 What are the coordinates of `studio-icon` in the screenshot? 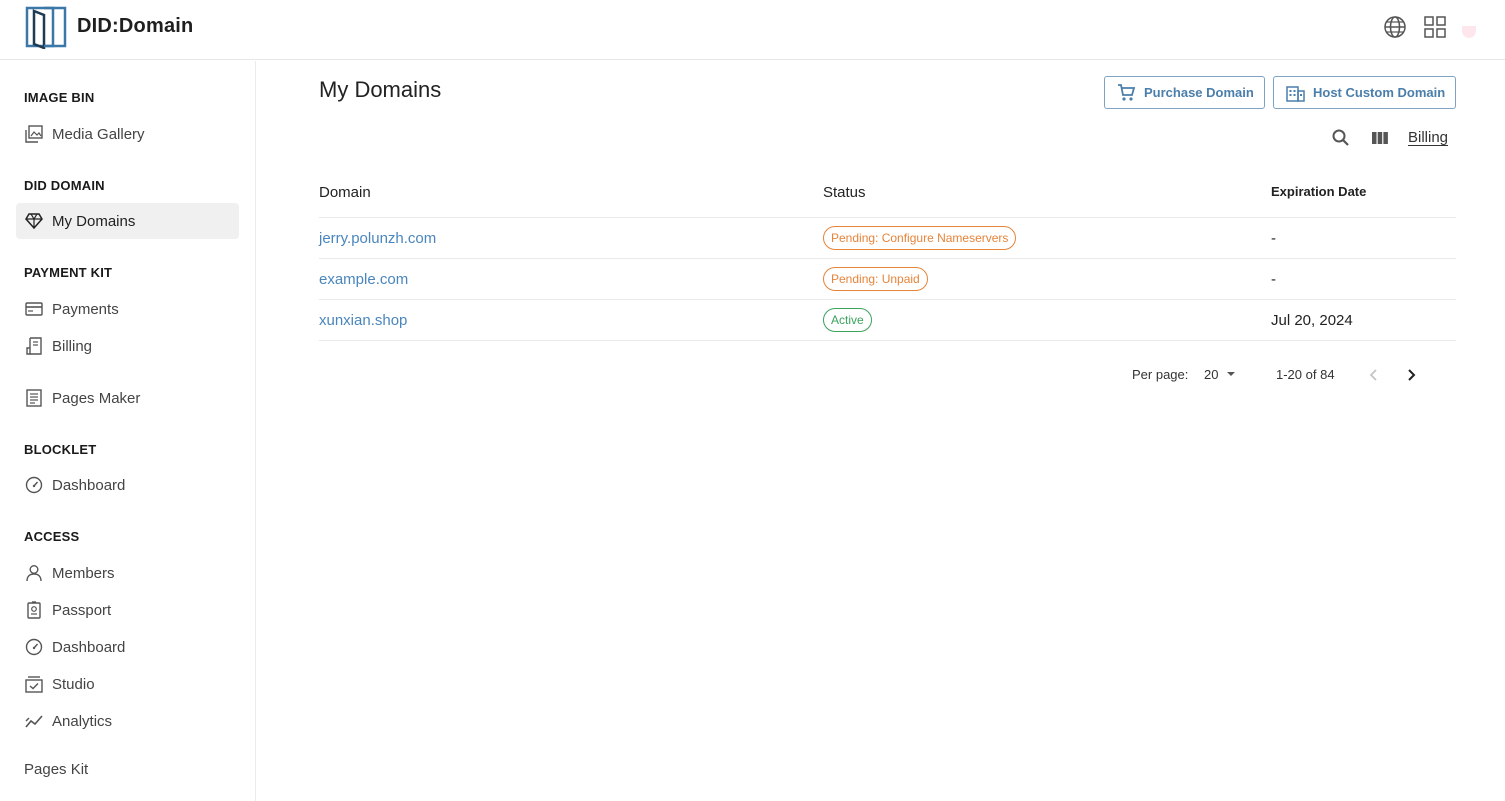 It's located at (34, 684).